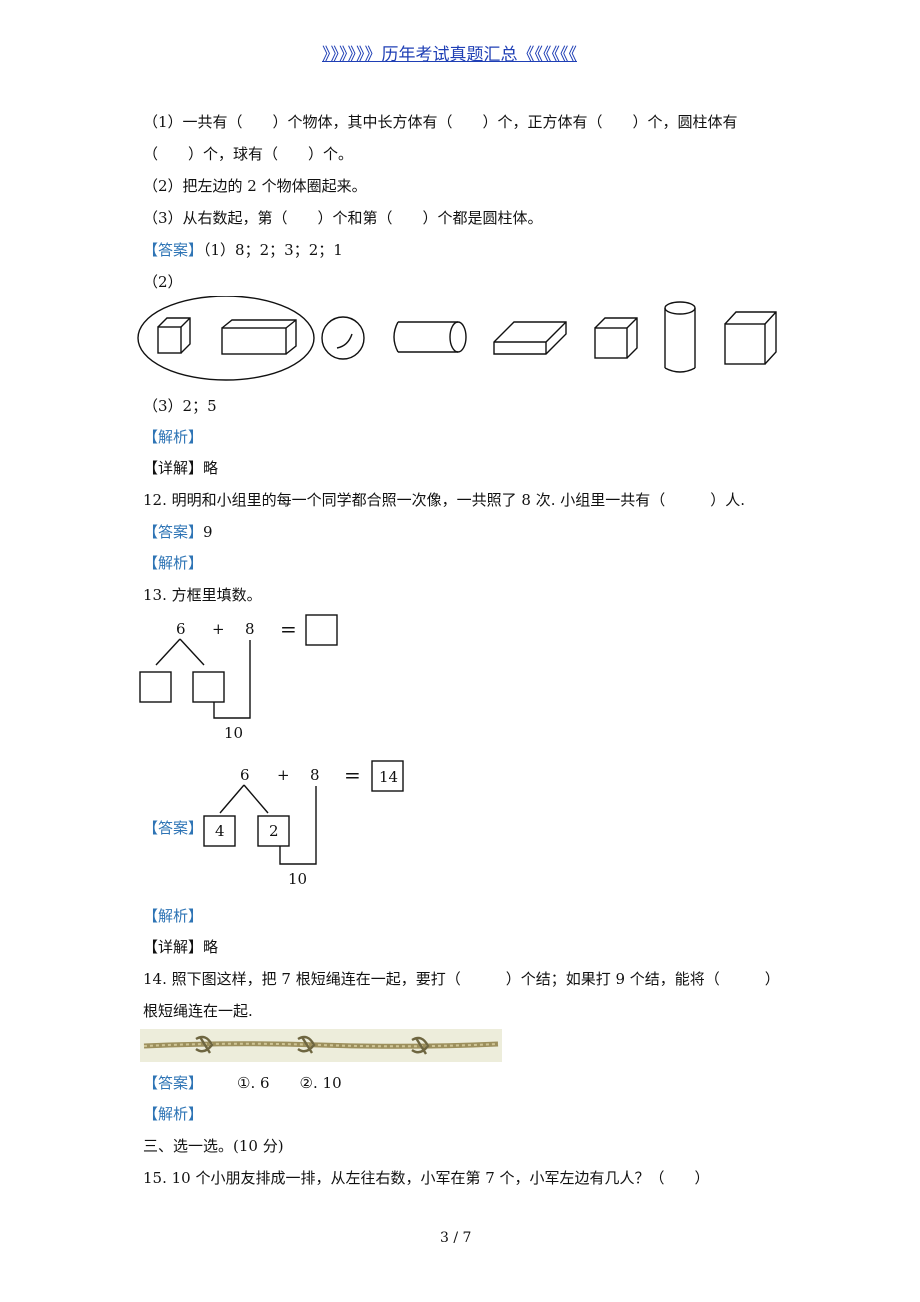  I want to click on answer-ten-label: 10, so click(297, 879).